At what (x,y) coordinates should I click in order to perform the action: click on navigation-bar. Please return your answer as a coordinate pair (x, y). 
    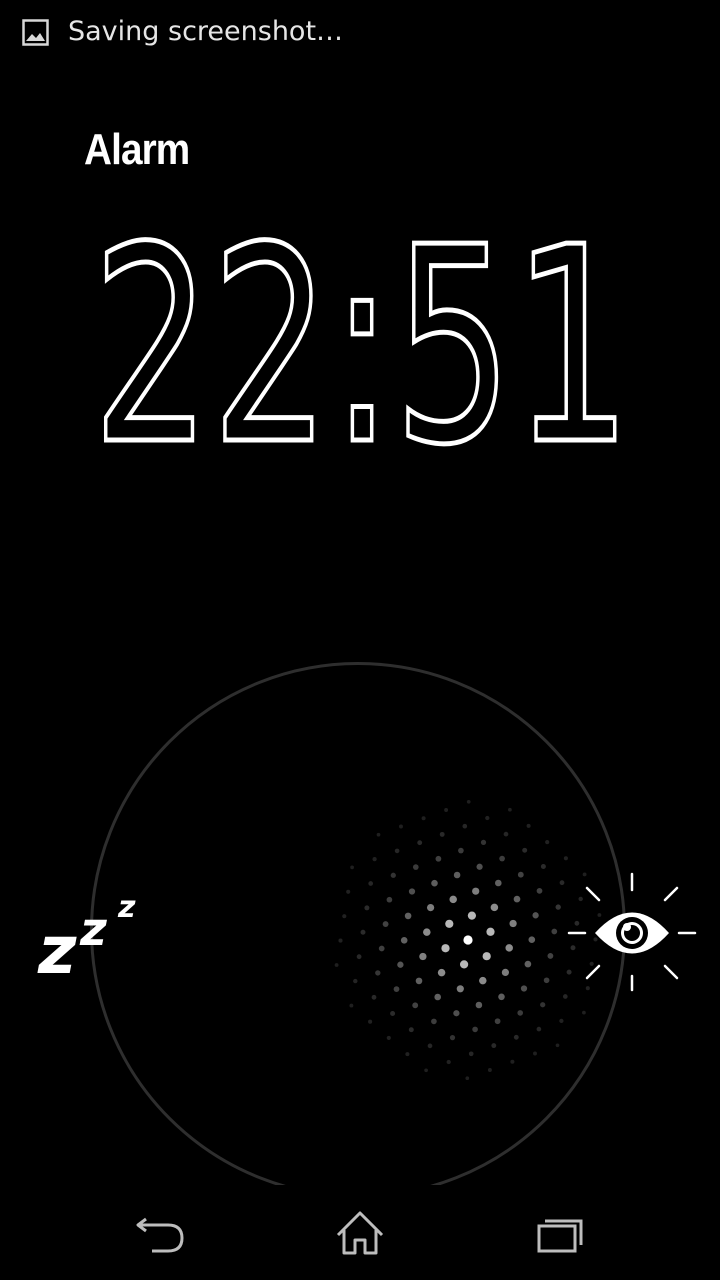
    Looking at the image, I should click on (360, 1232).